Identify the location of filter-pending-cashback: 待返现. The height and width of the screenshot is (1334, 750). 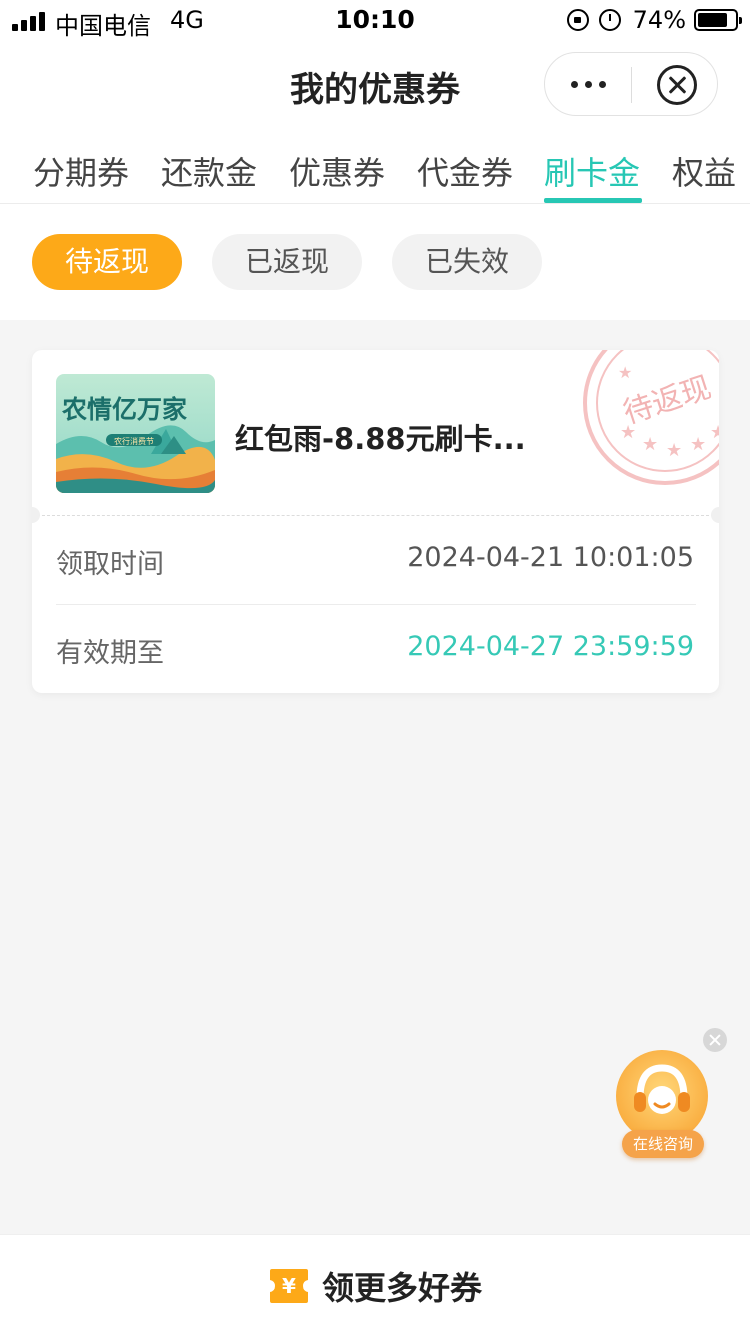
(107, 262).